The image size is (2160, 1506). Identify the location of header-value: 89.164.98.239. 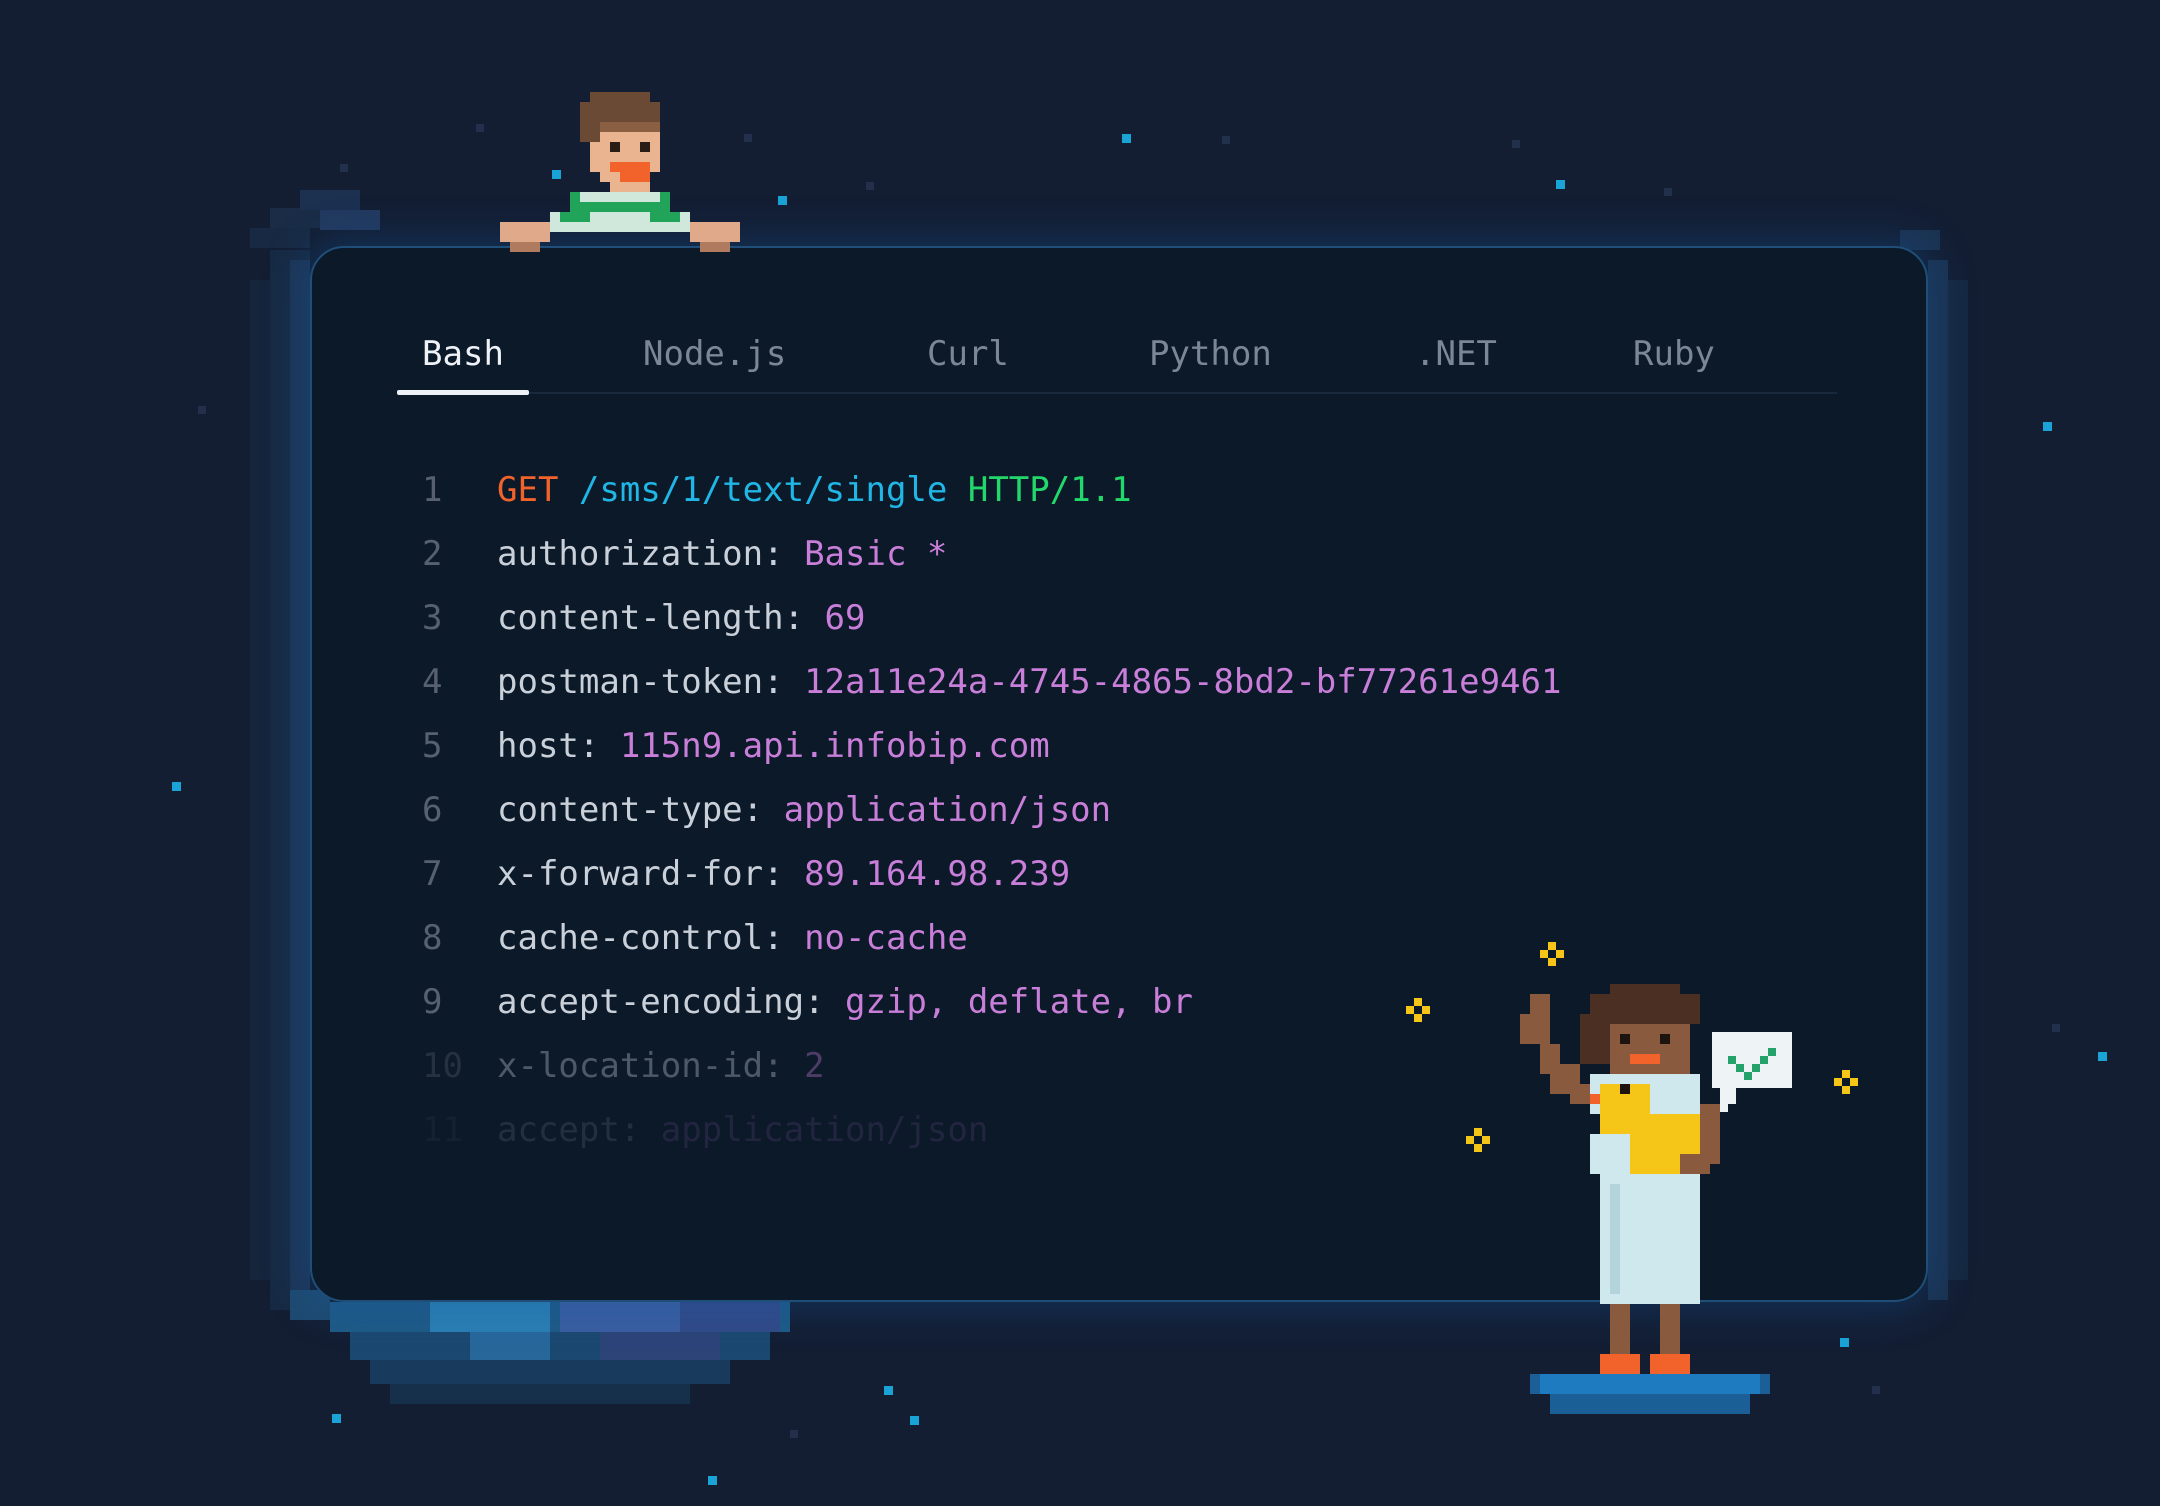
(937, 874).